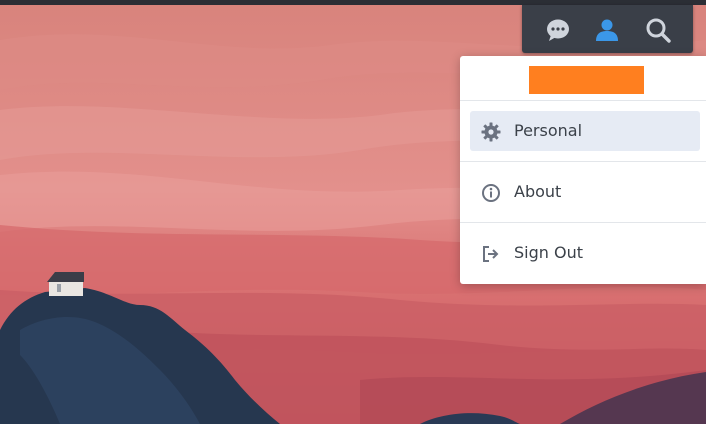 Image resolution: width=706 pixels, height=424 pixels. I want to click on gear-icon, so click(491, 132).